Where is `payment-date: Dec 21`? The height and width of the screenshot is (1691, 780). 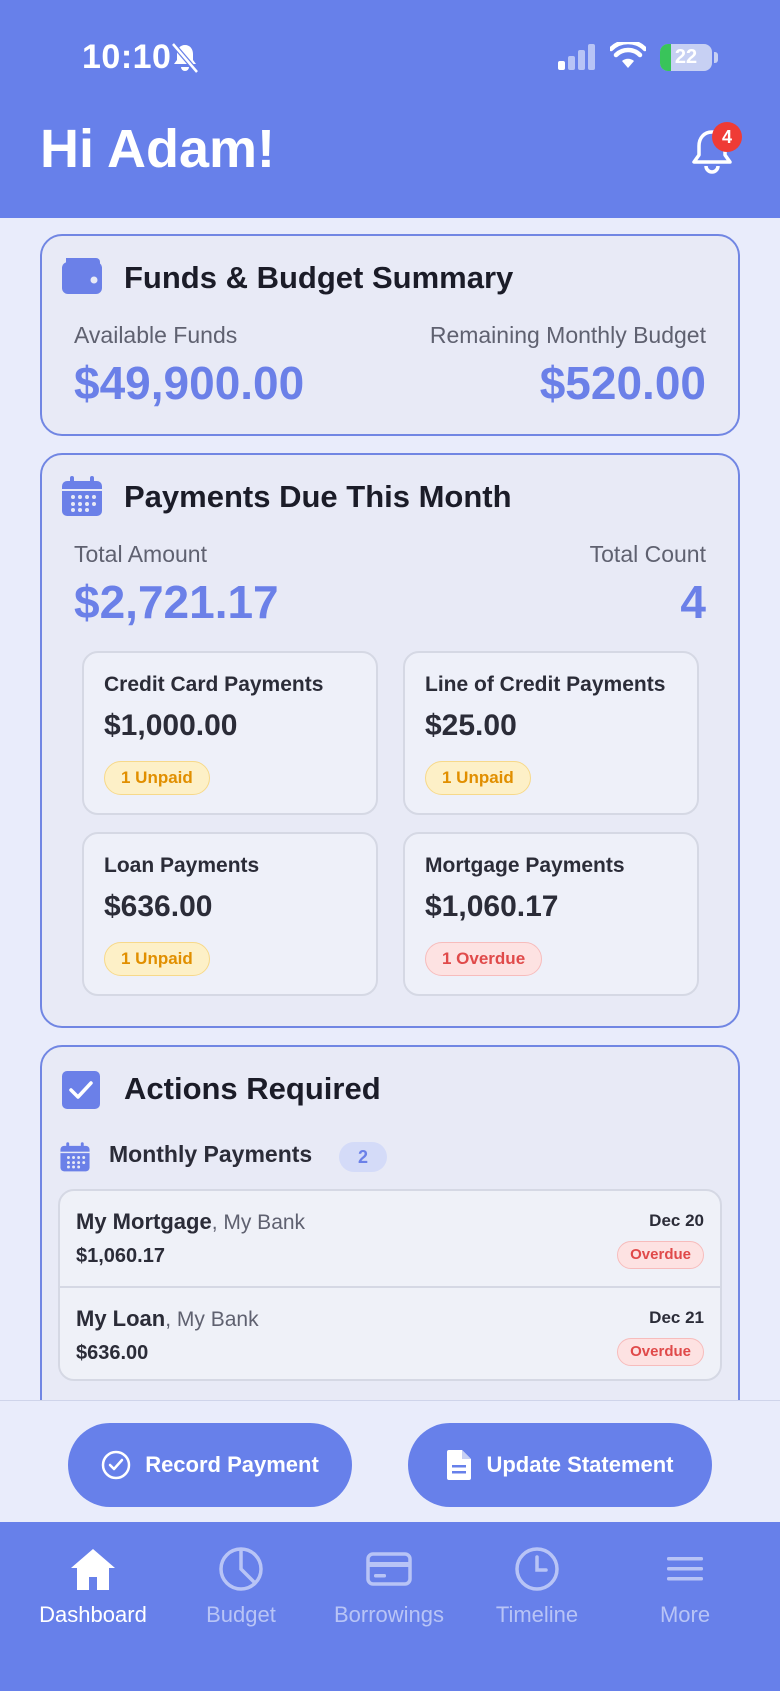 payment-date: Dec 21 is located at coordinates (676, 1317).